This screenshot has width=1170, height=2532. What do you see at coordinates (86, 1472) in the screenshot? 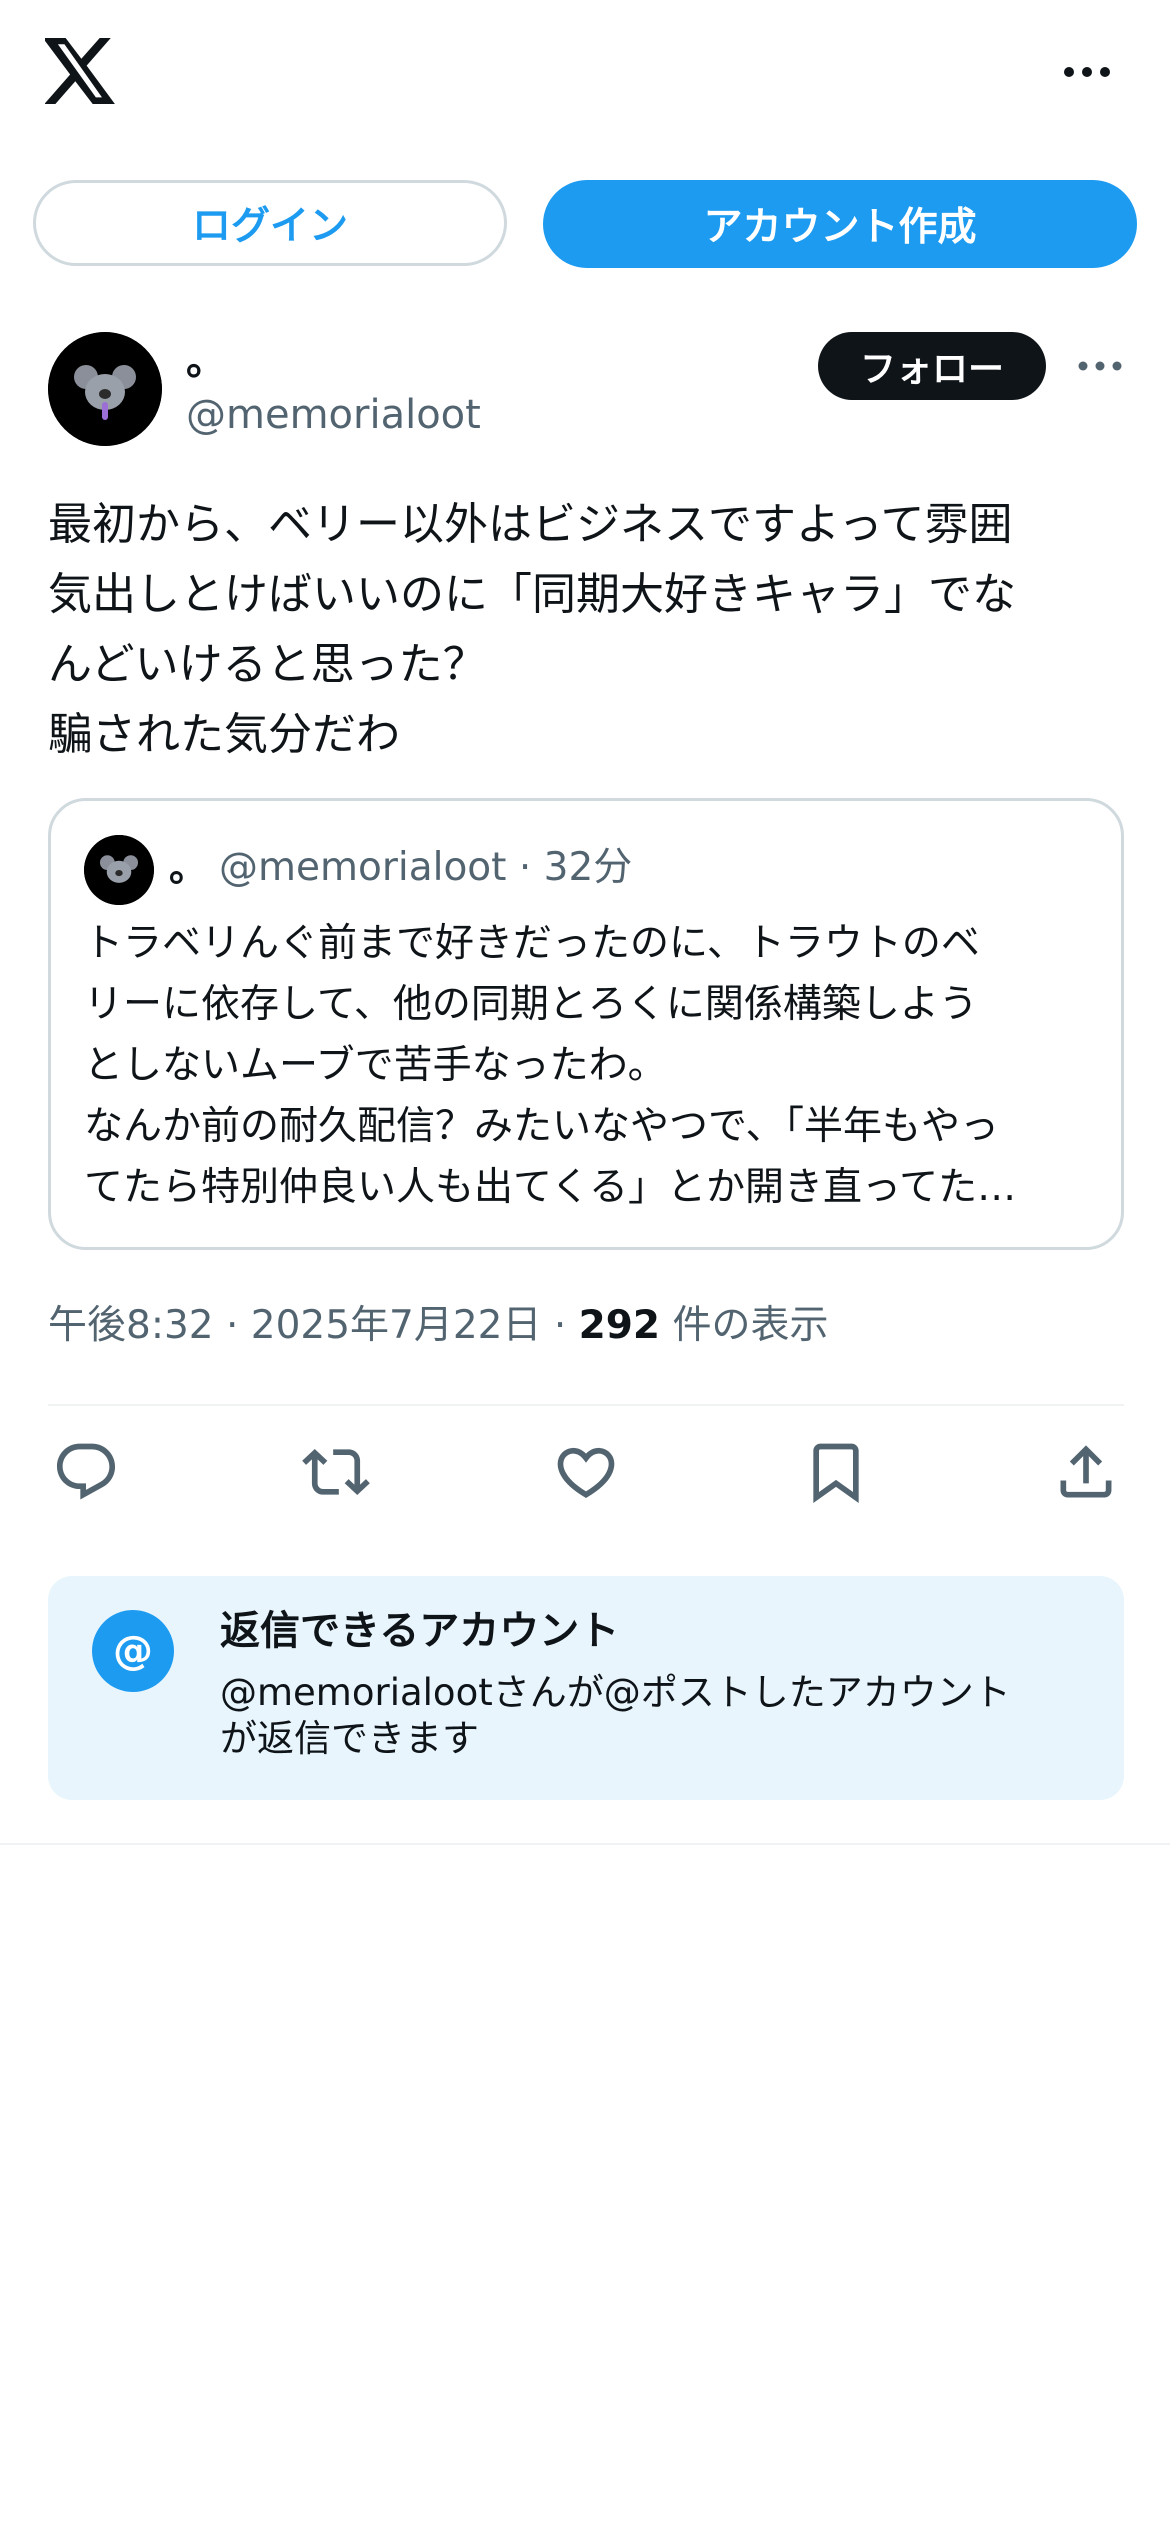
I see `reply-icon` at bounding box center [86, 1472].